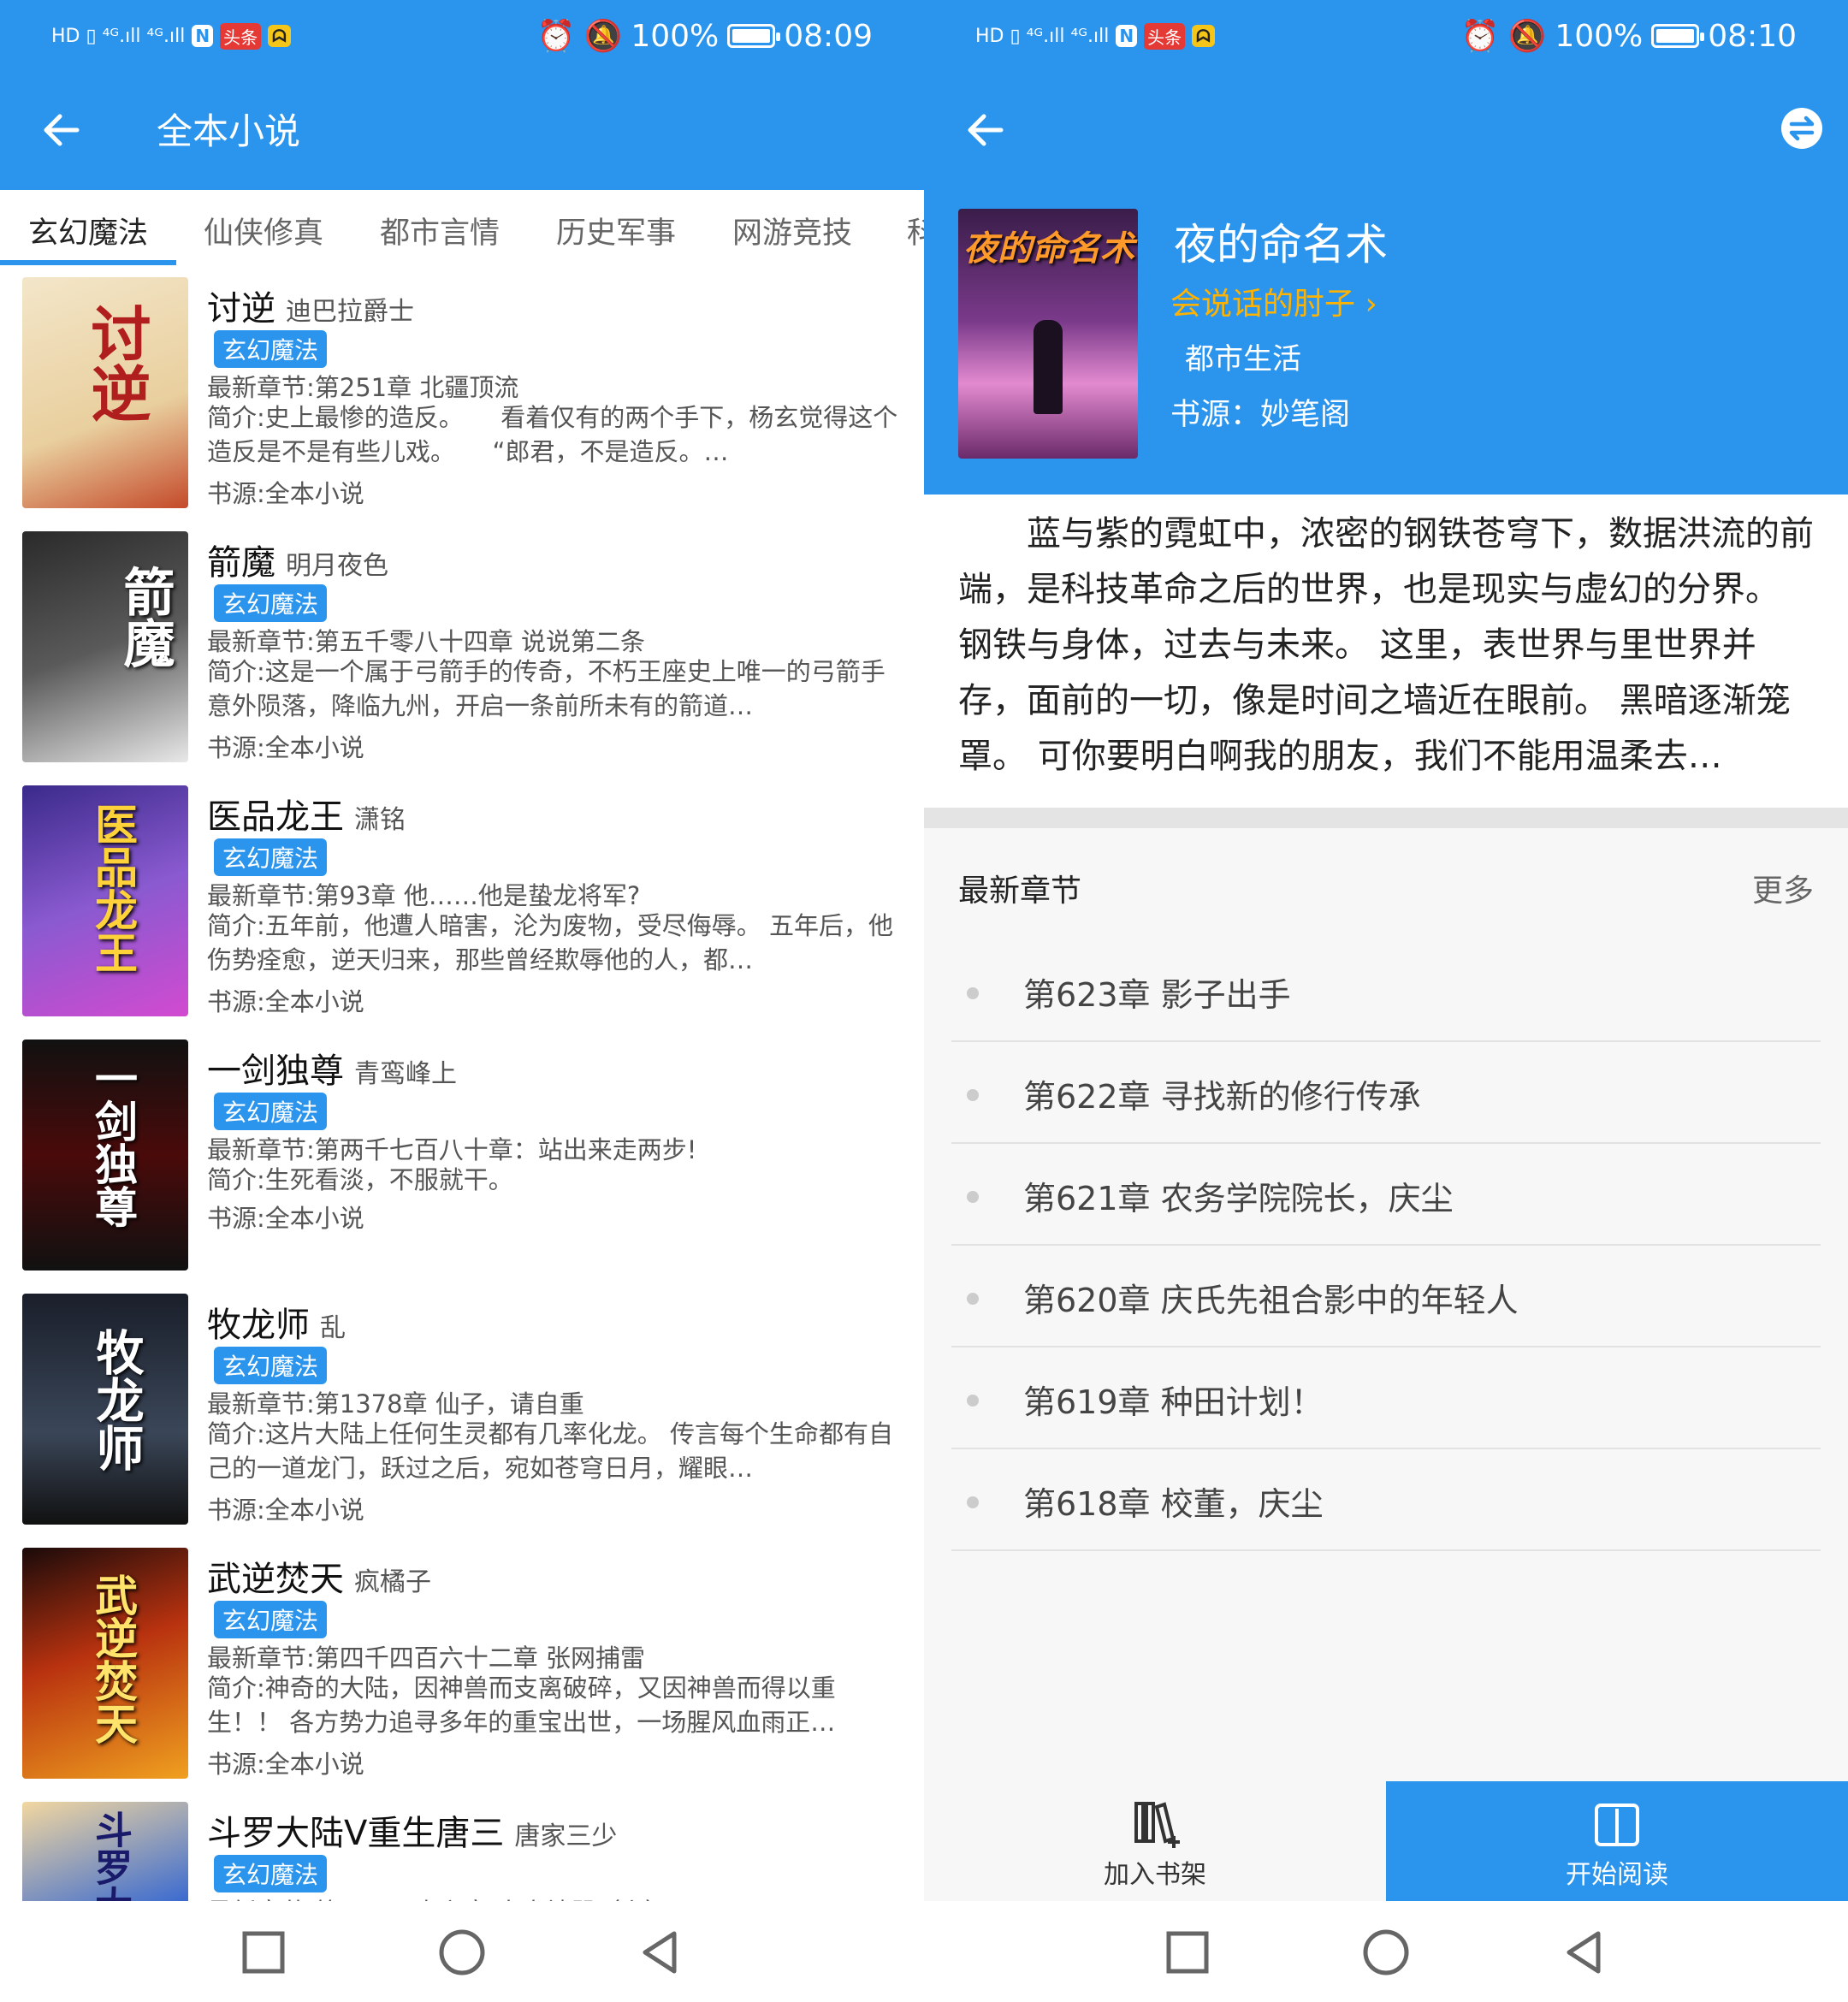 The height and width of the screenshot is (2002, 1848). I want to click on book-title-row: 讨逆 迪巴拉爵士, so click(310, 305).